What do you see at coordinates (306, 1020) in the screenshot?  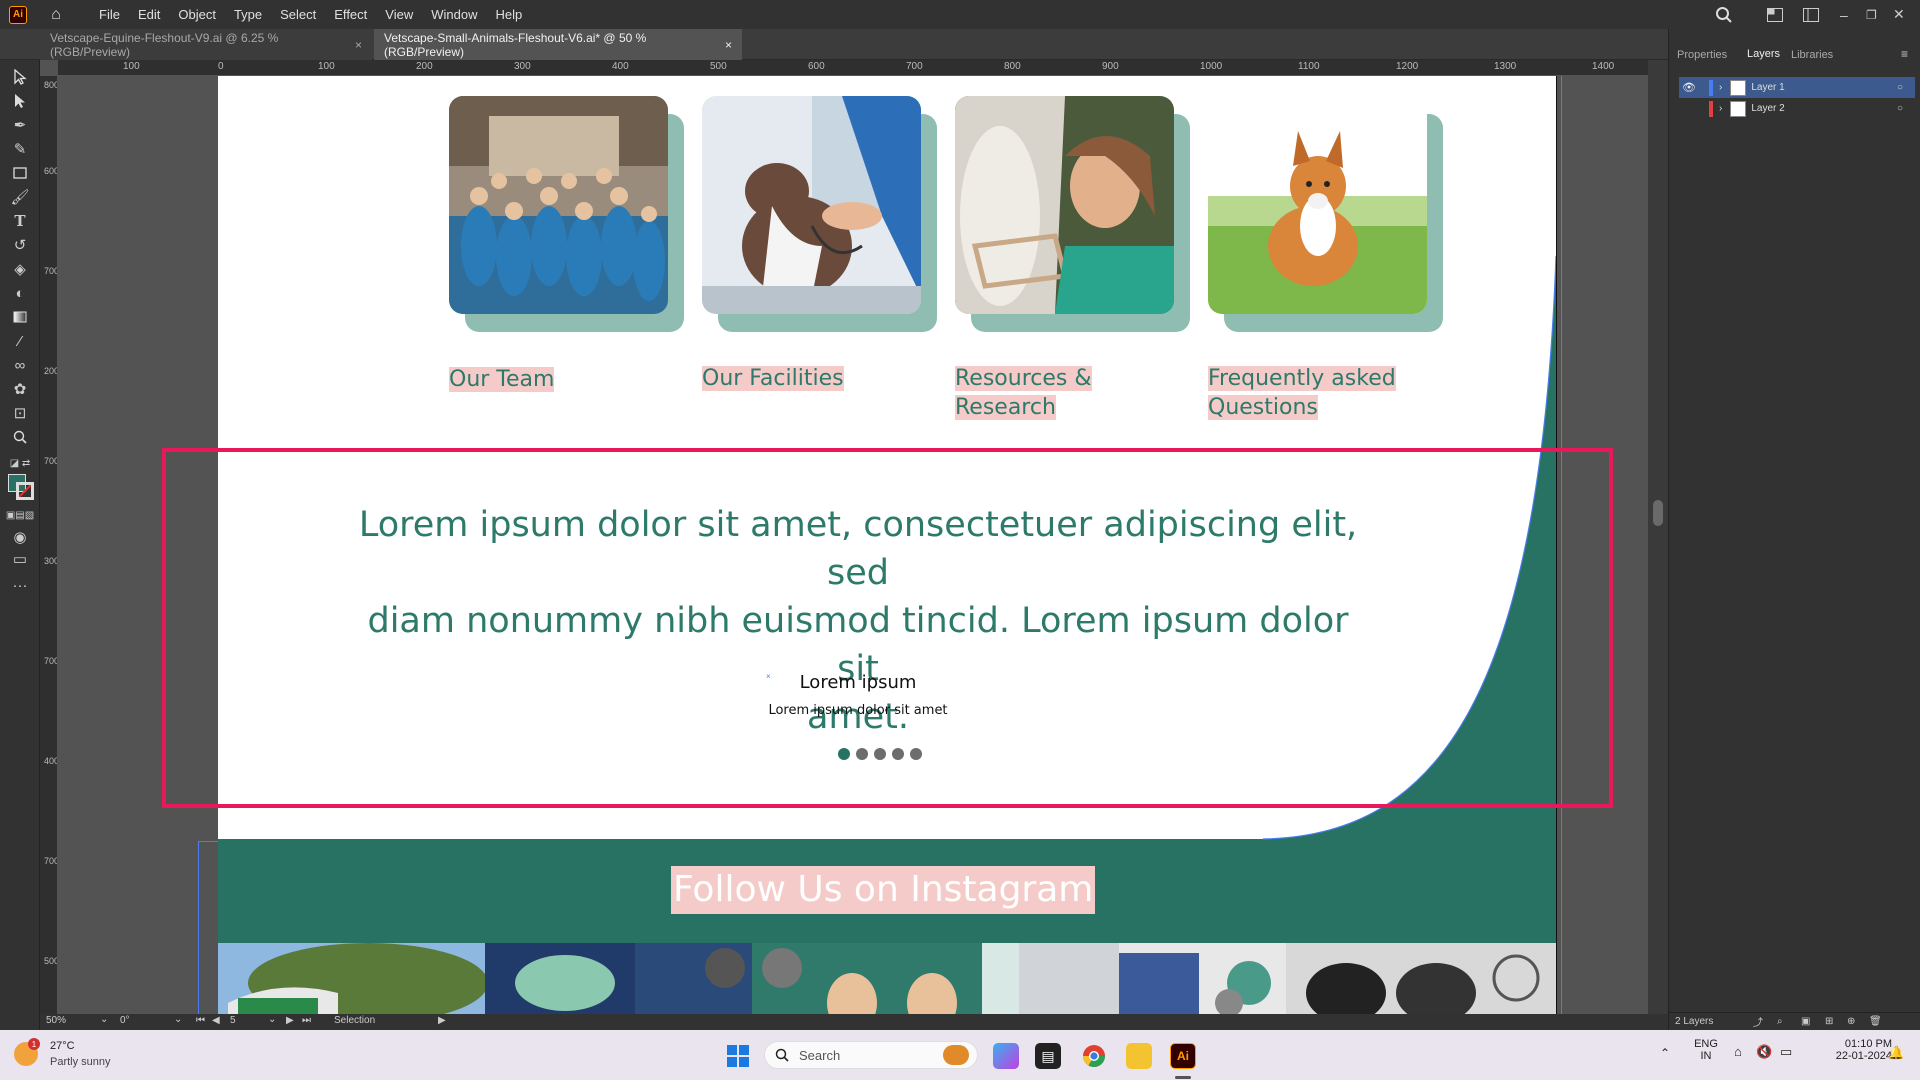 I see `last-artboard-icon: ⏭` at bounding box center [306, 1020].